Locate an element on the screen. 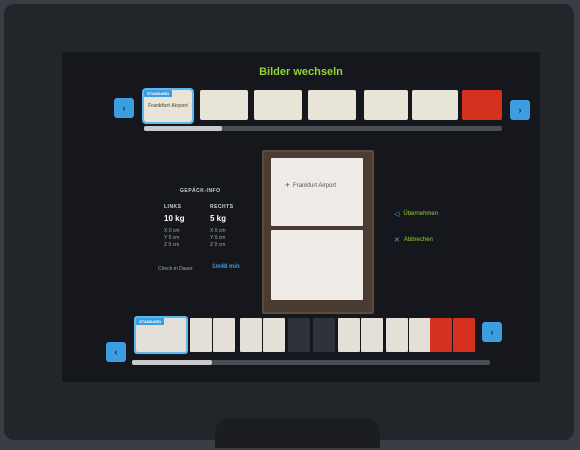 This screenshot has height=450, width=580. carousel-scrollbar is located at coordinates (323, 128).